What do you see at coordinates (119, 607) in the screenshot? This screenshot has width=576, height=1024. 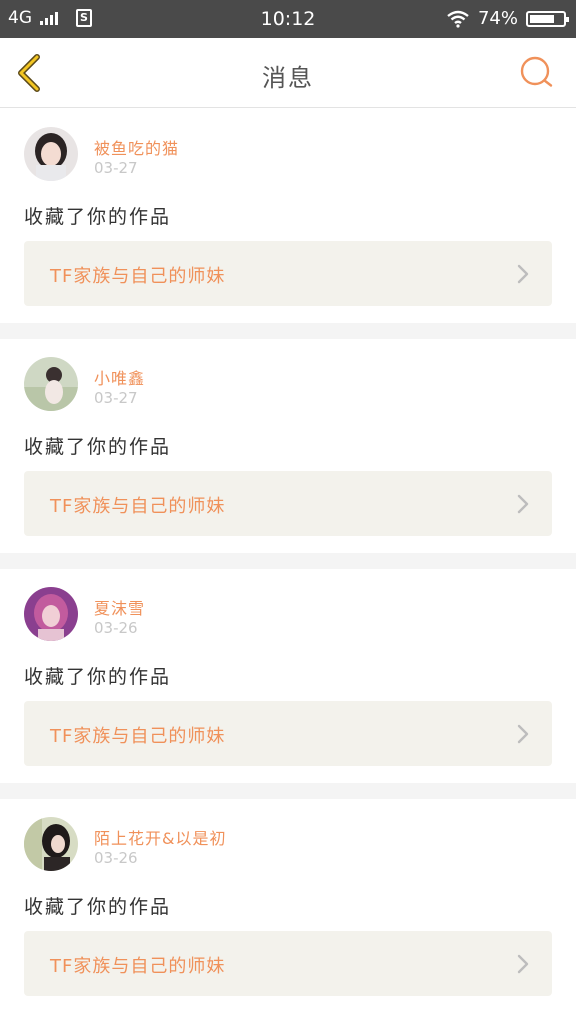 I see `username-link: 夏沫雪` at bounding box center [119, 607].